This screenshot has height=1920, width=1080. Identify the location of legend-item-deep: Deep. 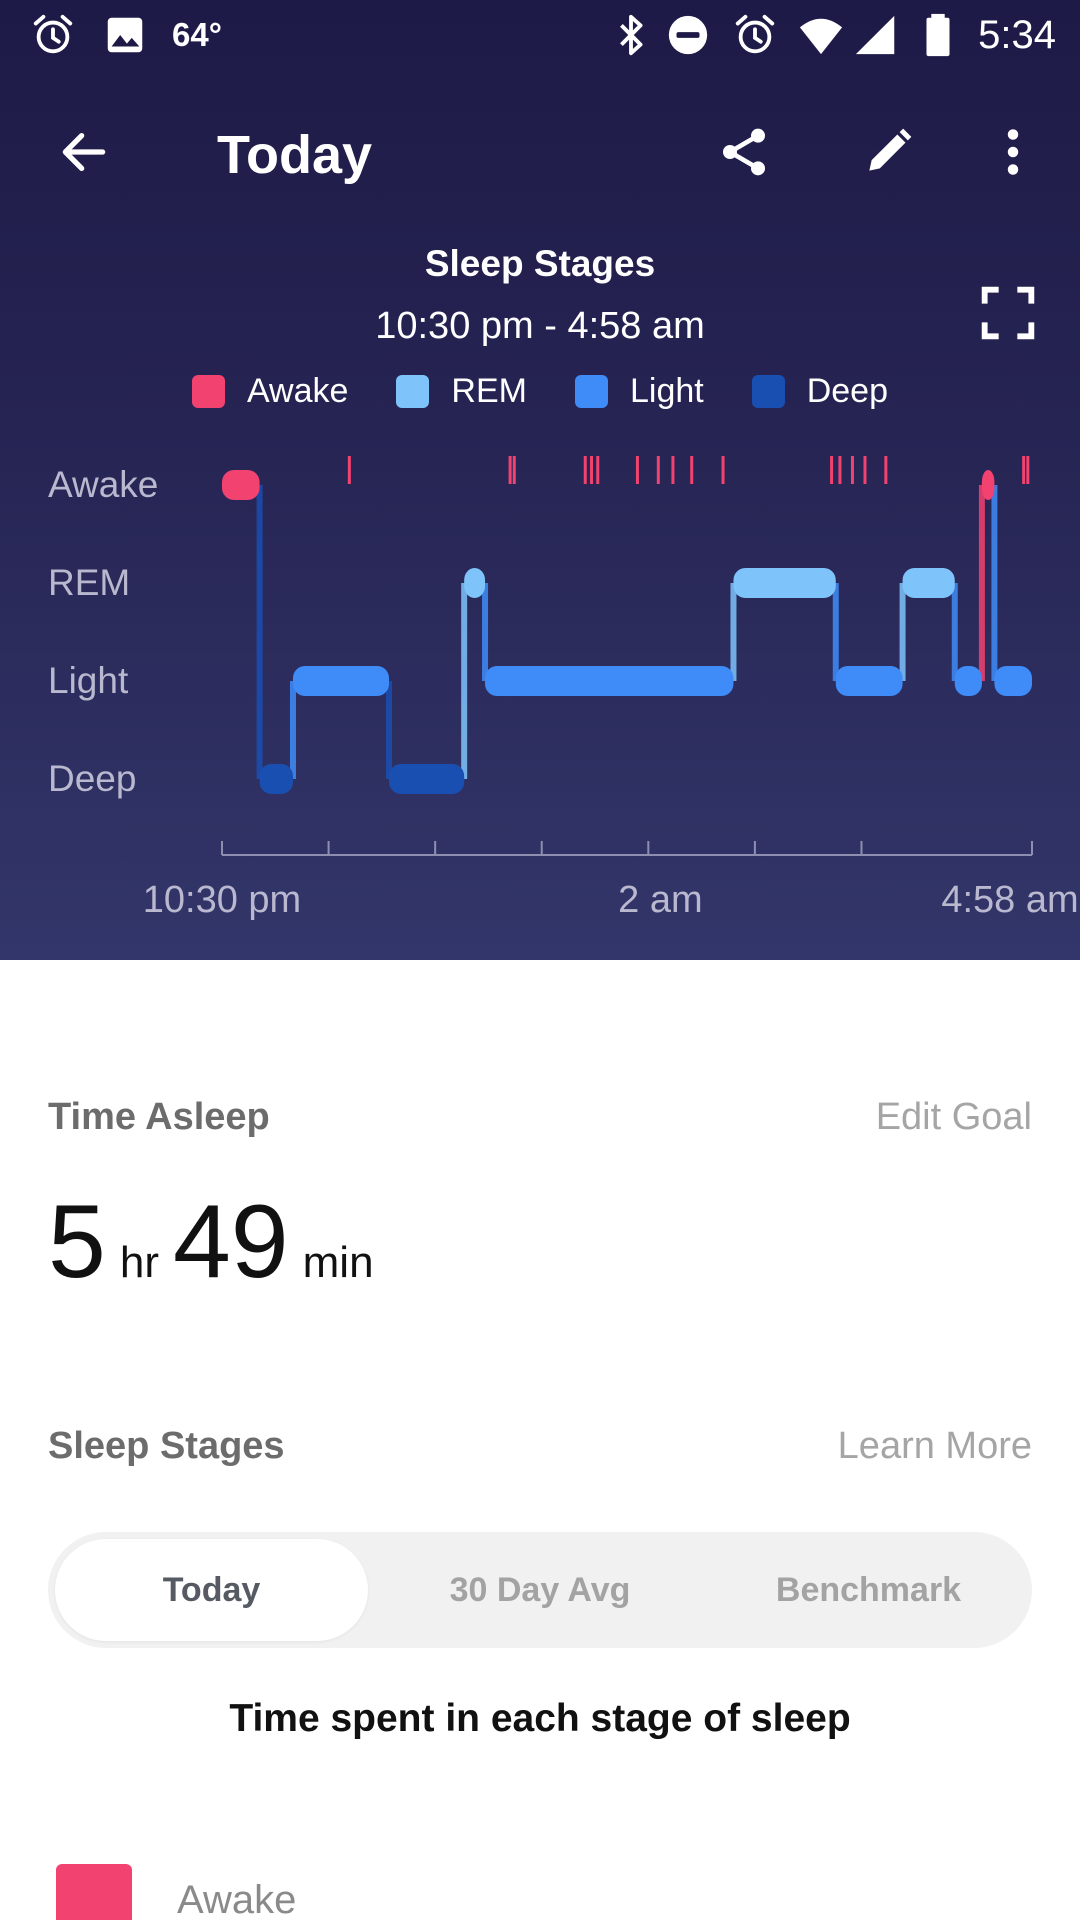
(819, 391).